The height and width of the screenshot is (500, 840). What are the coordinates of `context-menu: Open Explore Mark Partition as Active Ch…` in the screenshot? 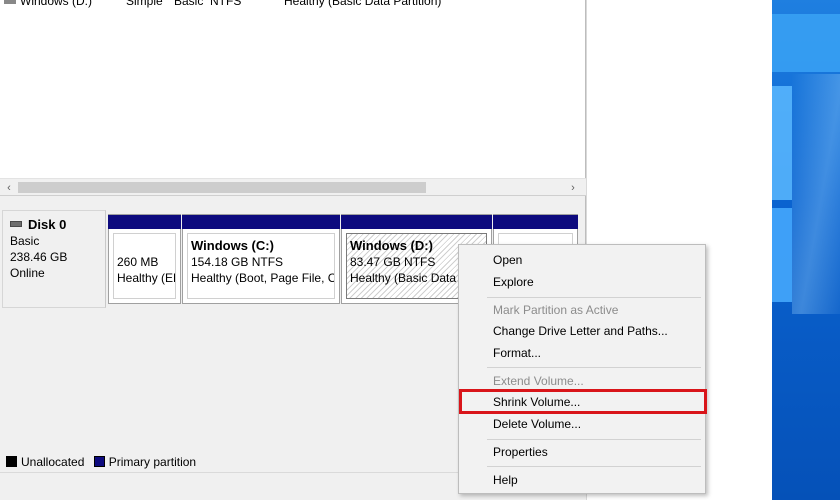 It's located at (582, 369).